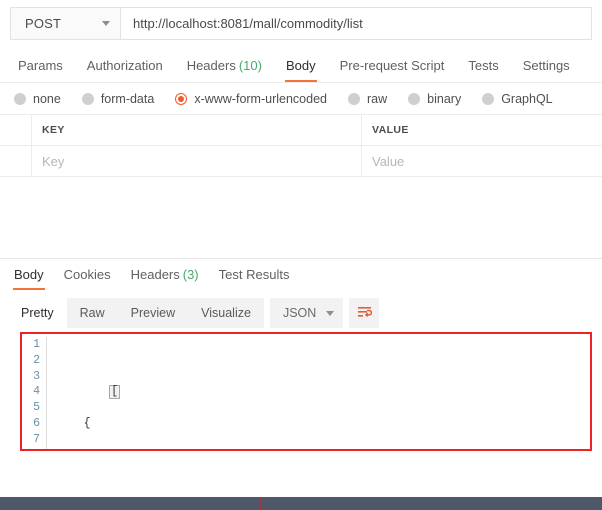 The width and height of the screenshot is (602, 510). Describe the element at coordinates (323, 384) in the screenshot. I see `code-line: [` at that location.